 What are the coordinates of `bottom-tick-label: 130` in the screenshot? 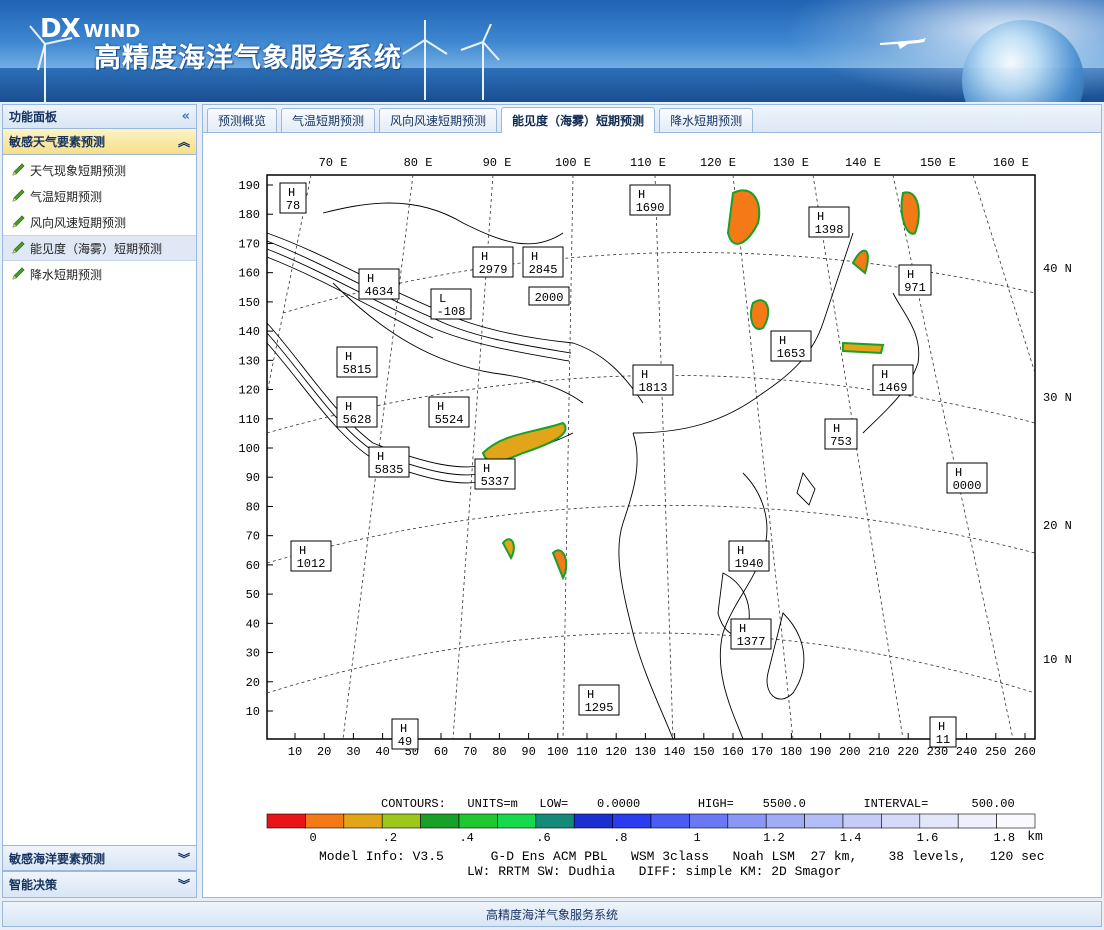 It's located at (646, 752).